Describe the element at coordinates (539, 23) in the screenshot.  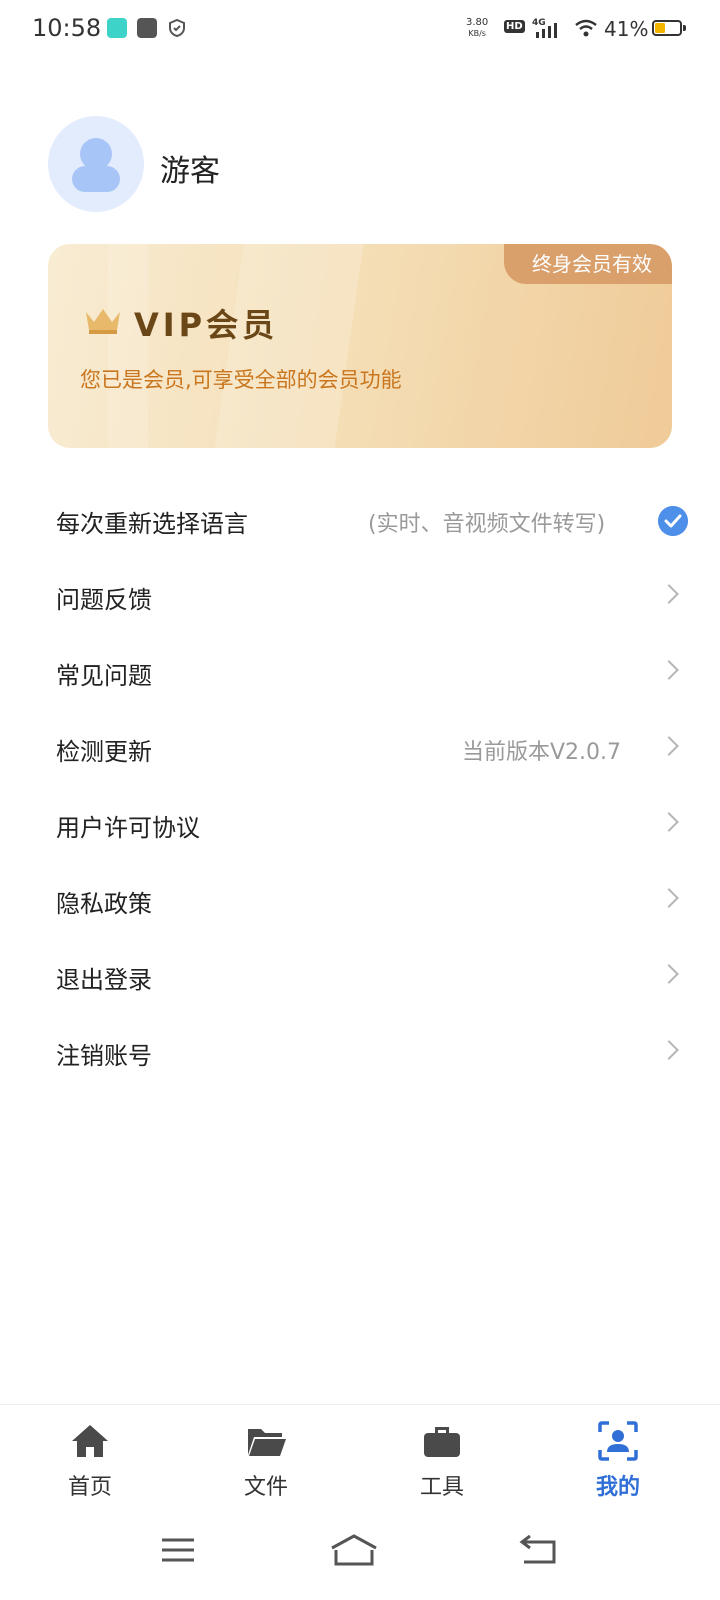
I see `svg-text: 4G` at that location.